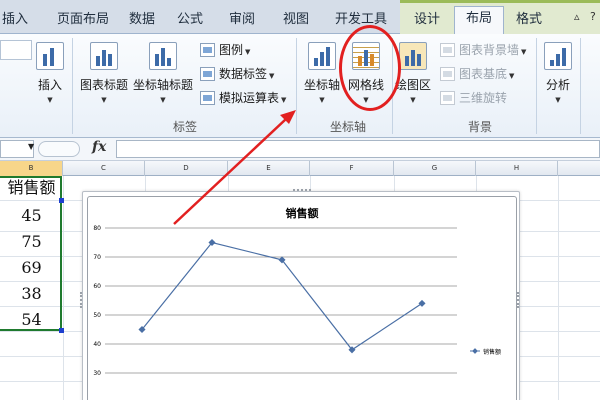 This screenshot has width=600, height=400. I want to click on annotation-arrow-layer, so click(234, 167).